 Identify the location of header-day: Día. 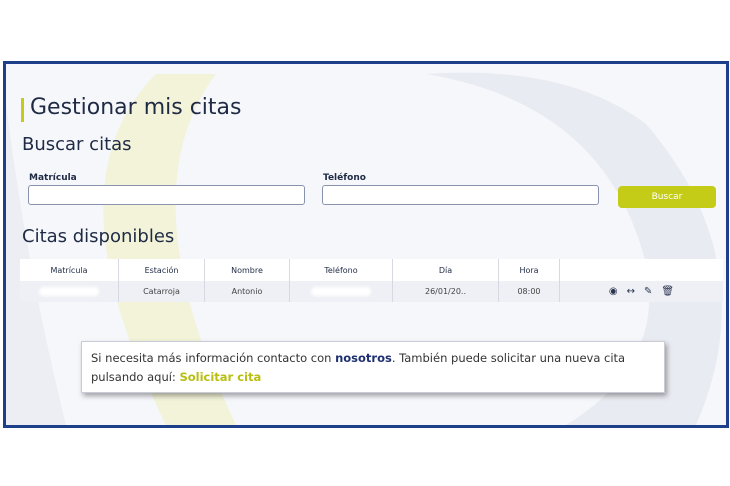
(446, 270).